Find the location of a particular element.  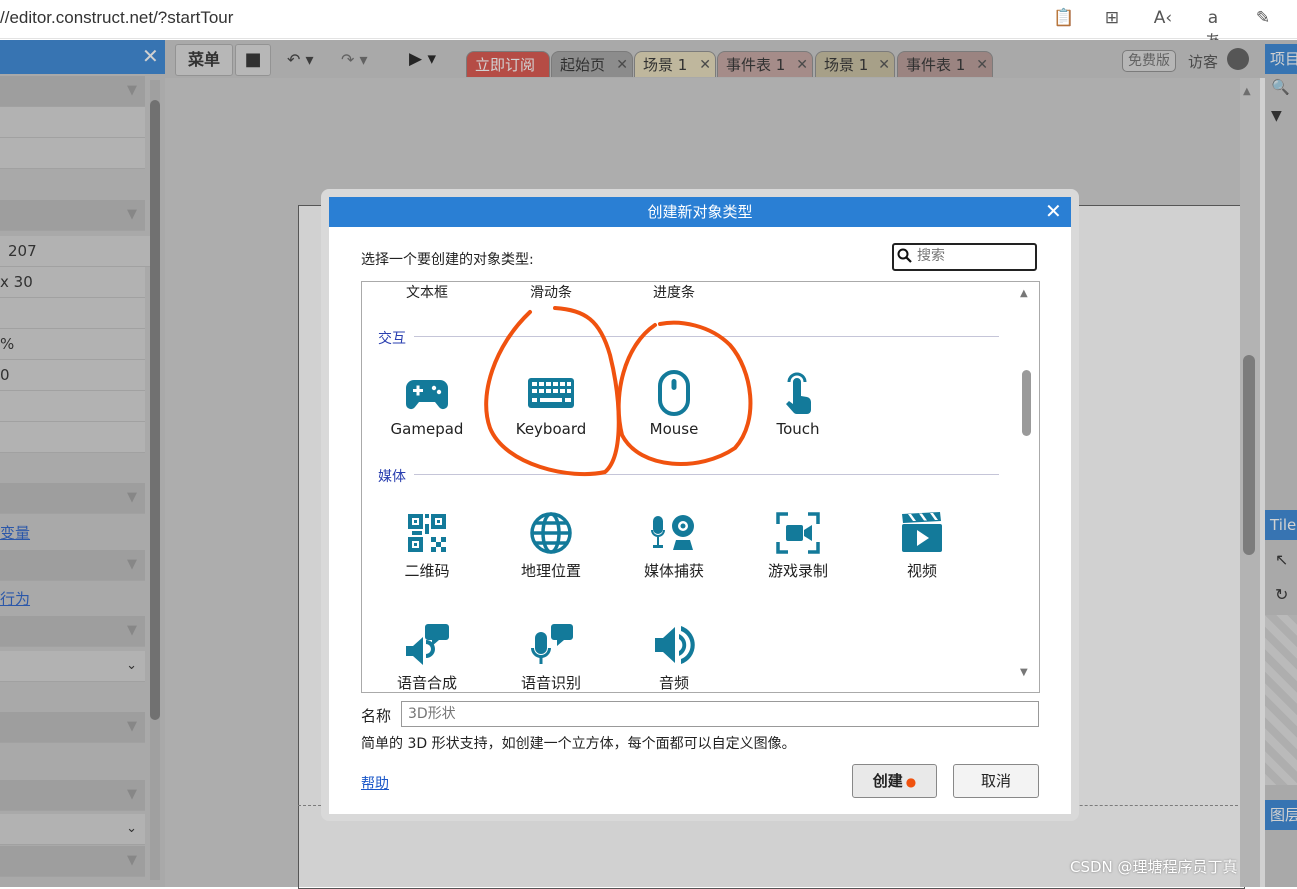

object-media-capture: 媒体捕获 is located at coordinates (674, 555).